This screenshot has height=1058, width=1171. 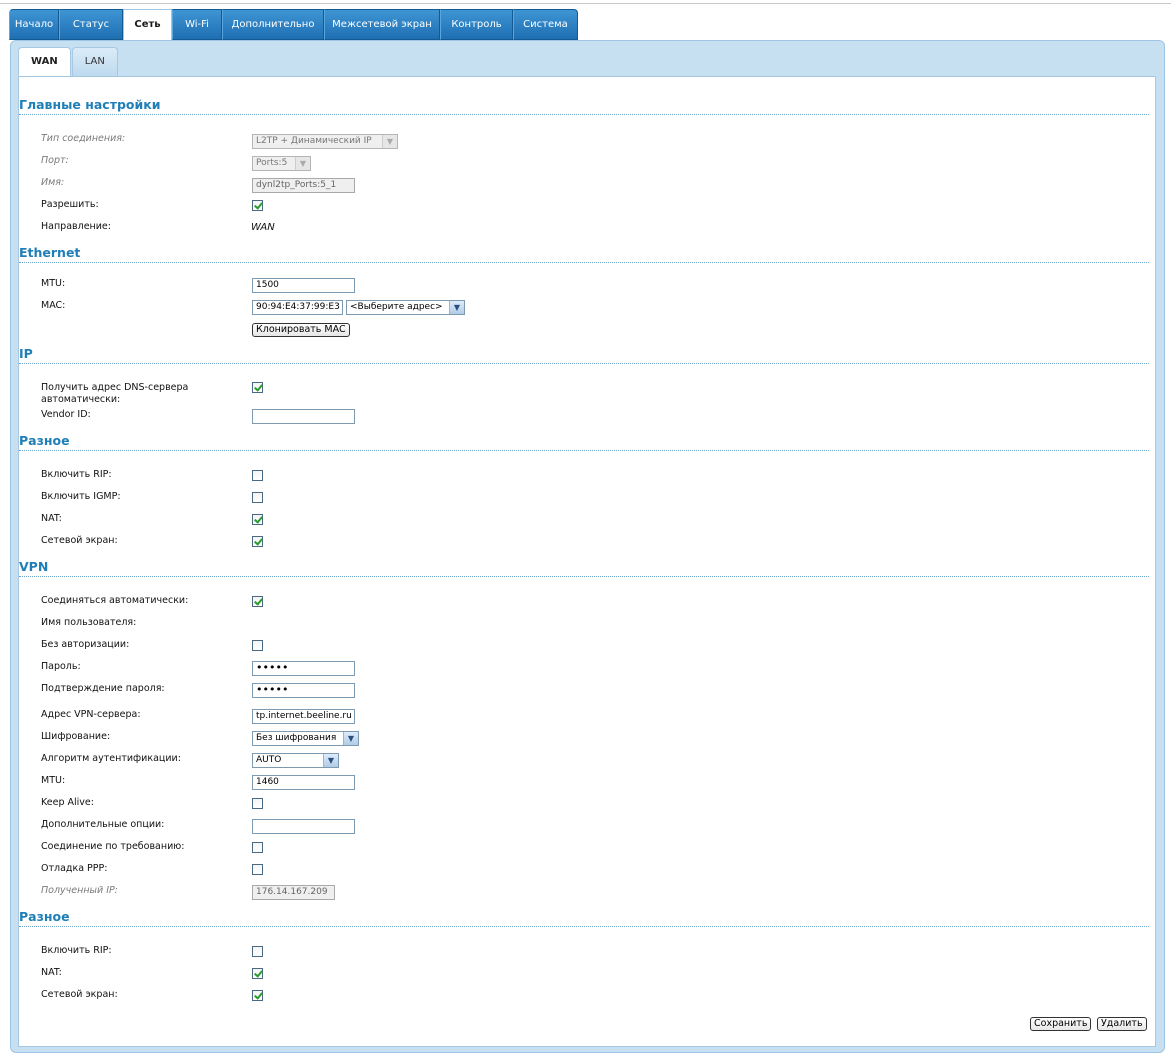 What do you see at coordinates (584, 918) in the screenshot?
I see `section-title-misc-2: Разное` at bounding box center [584, 918].